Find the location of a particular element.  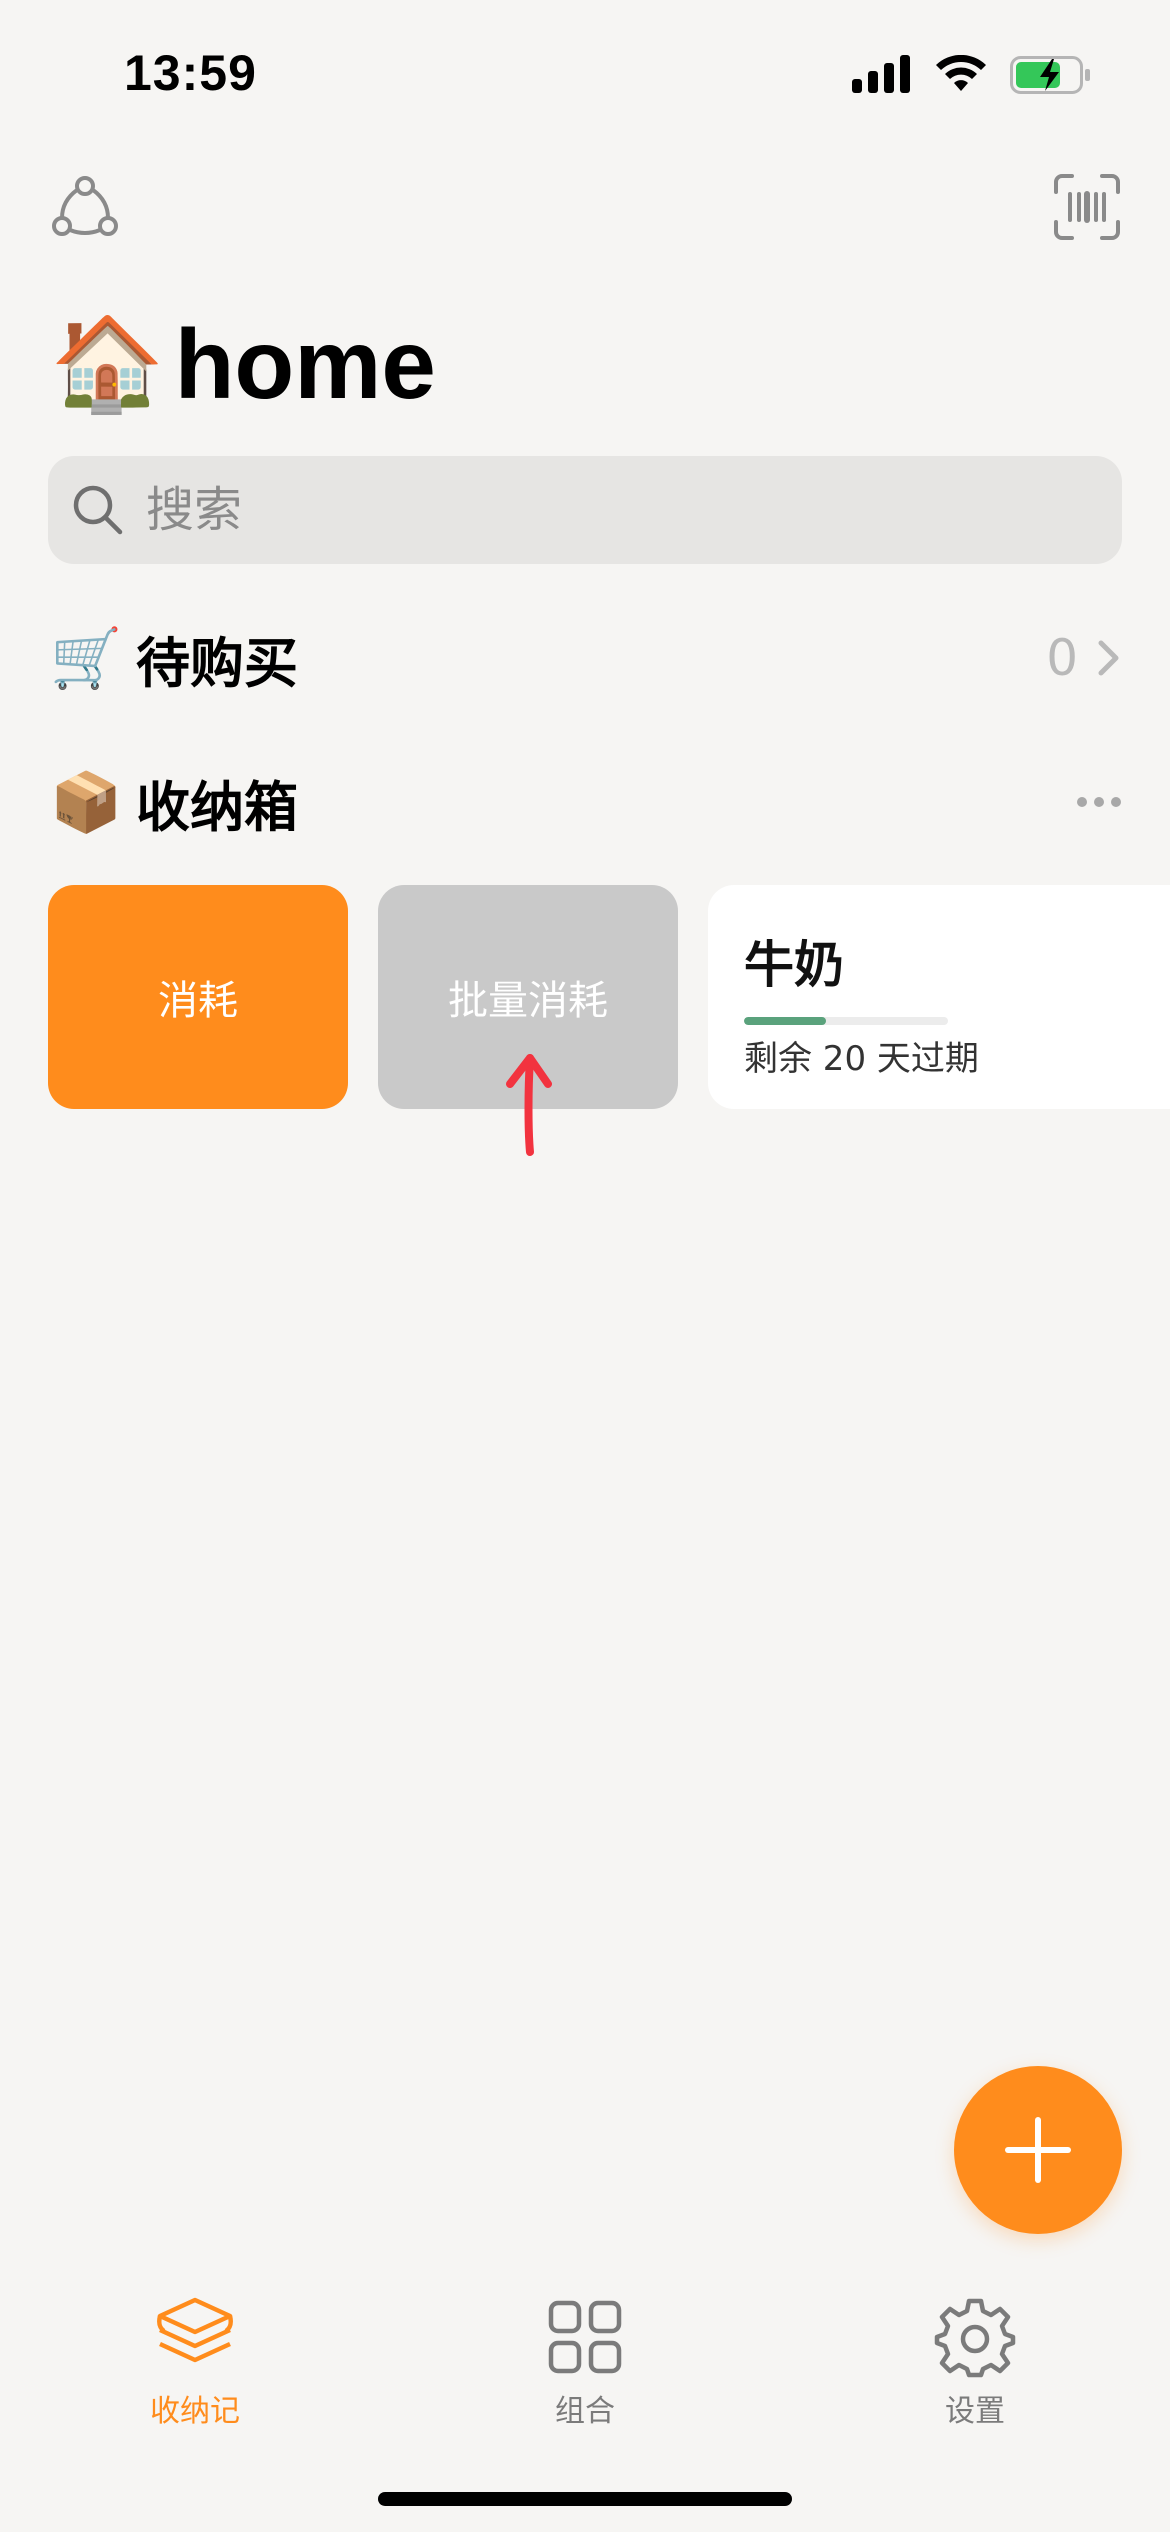

search-icon is located at coordinates (98, 510).